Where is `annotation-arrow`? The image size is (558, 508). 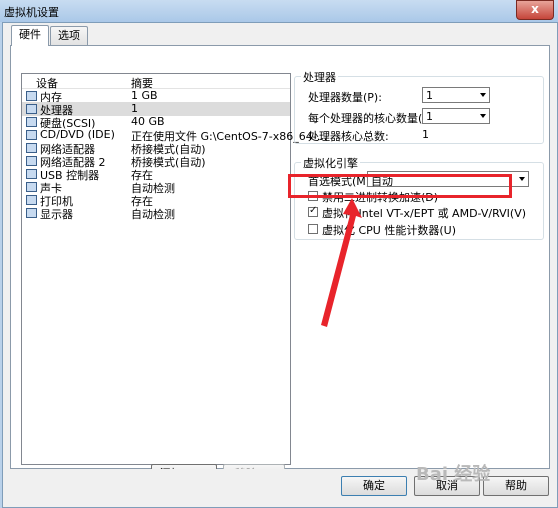 annotation-arrow is located at coordinates (341, 262).